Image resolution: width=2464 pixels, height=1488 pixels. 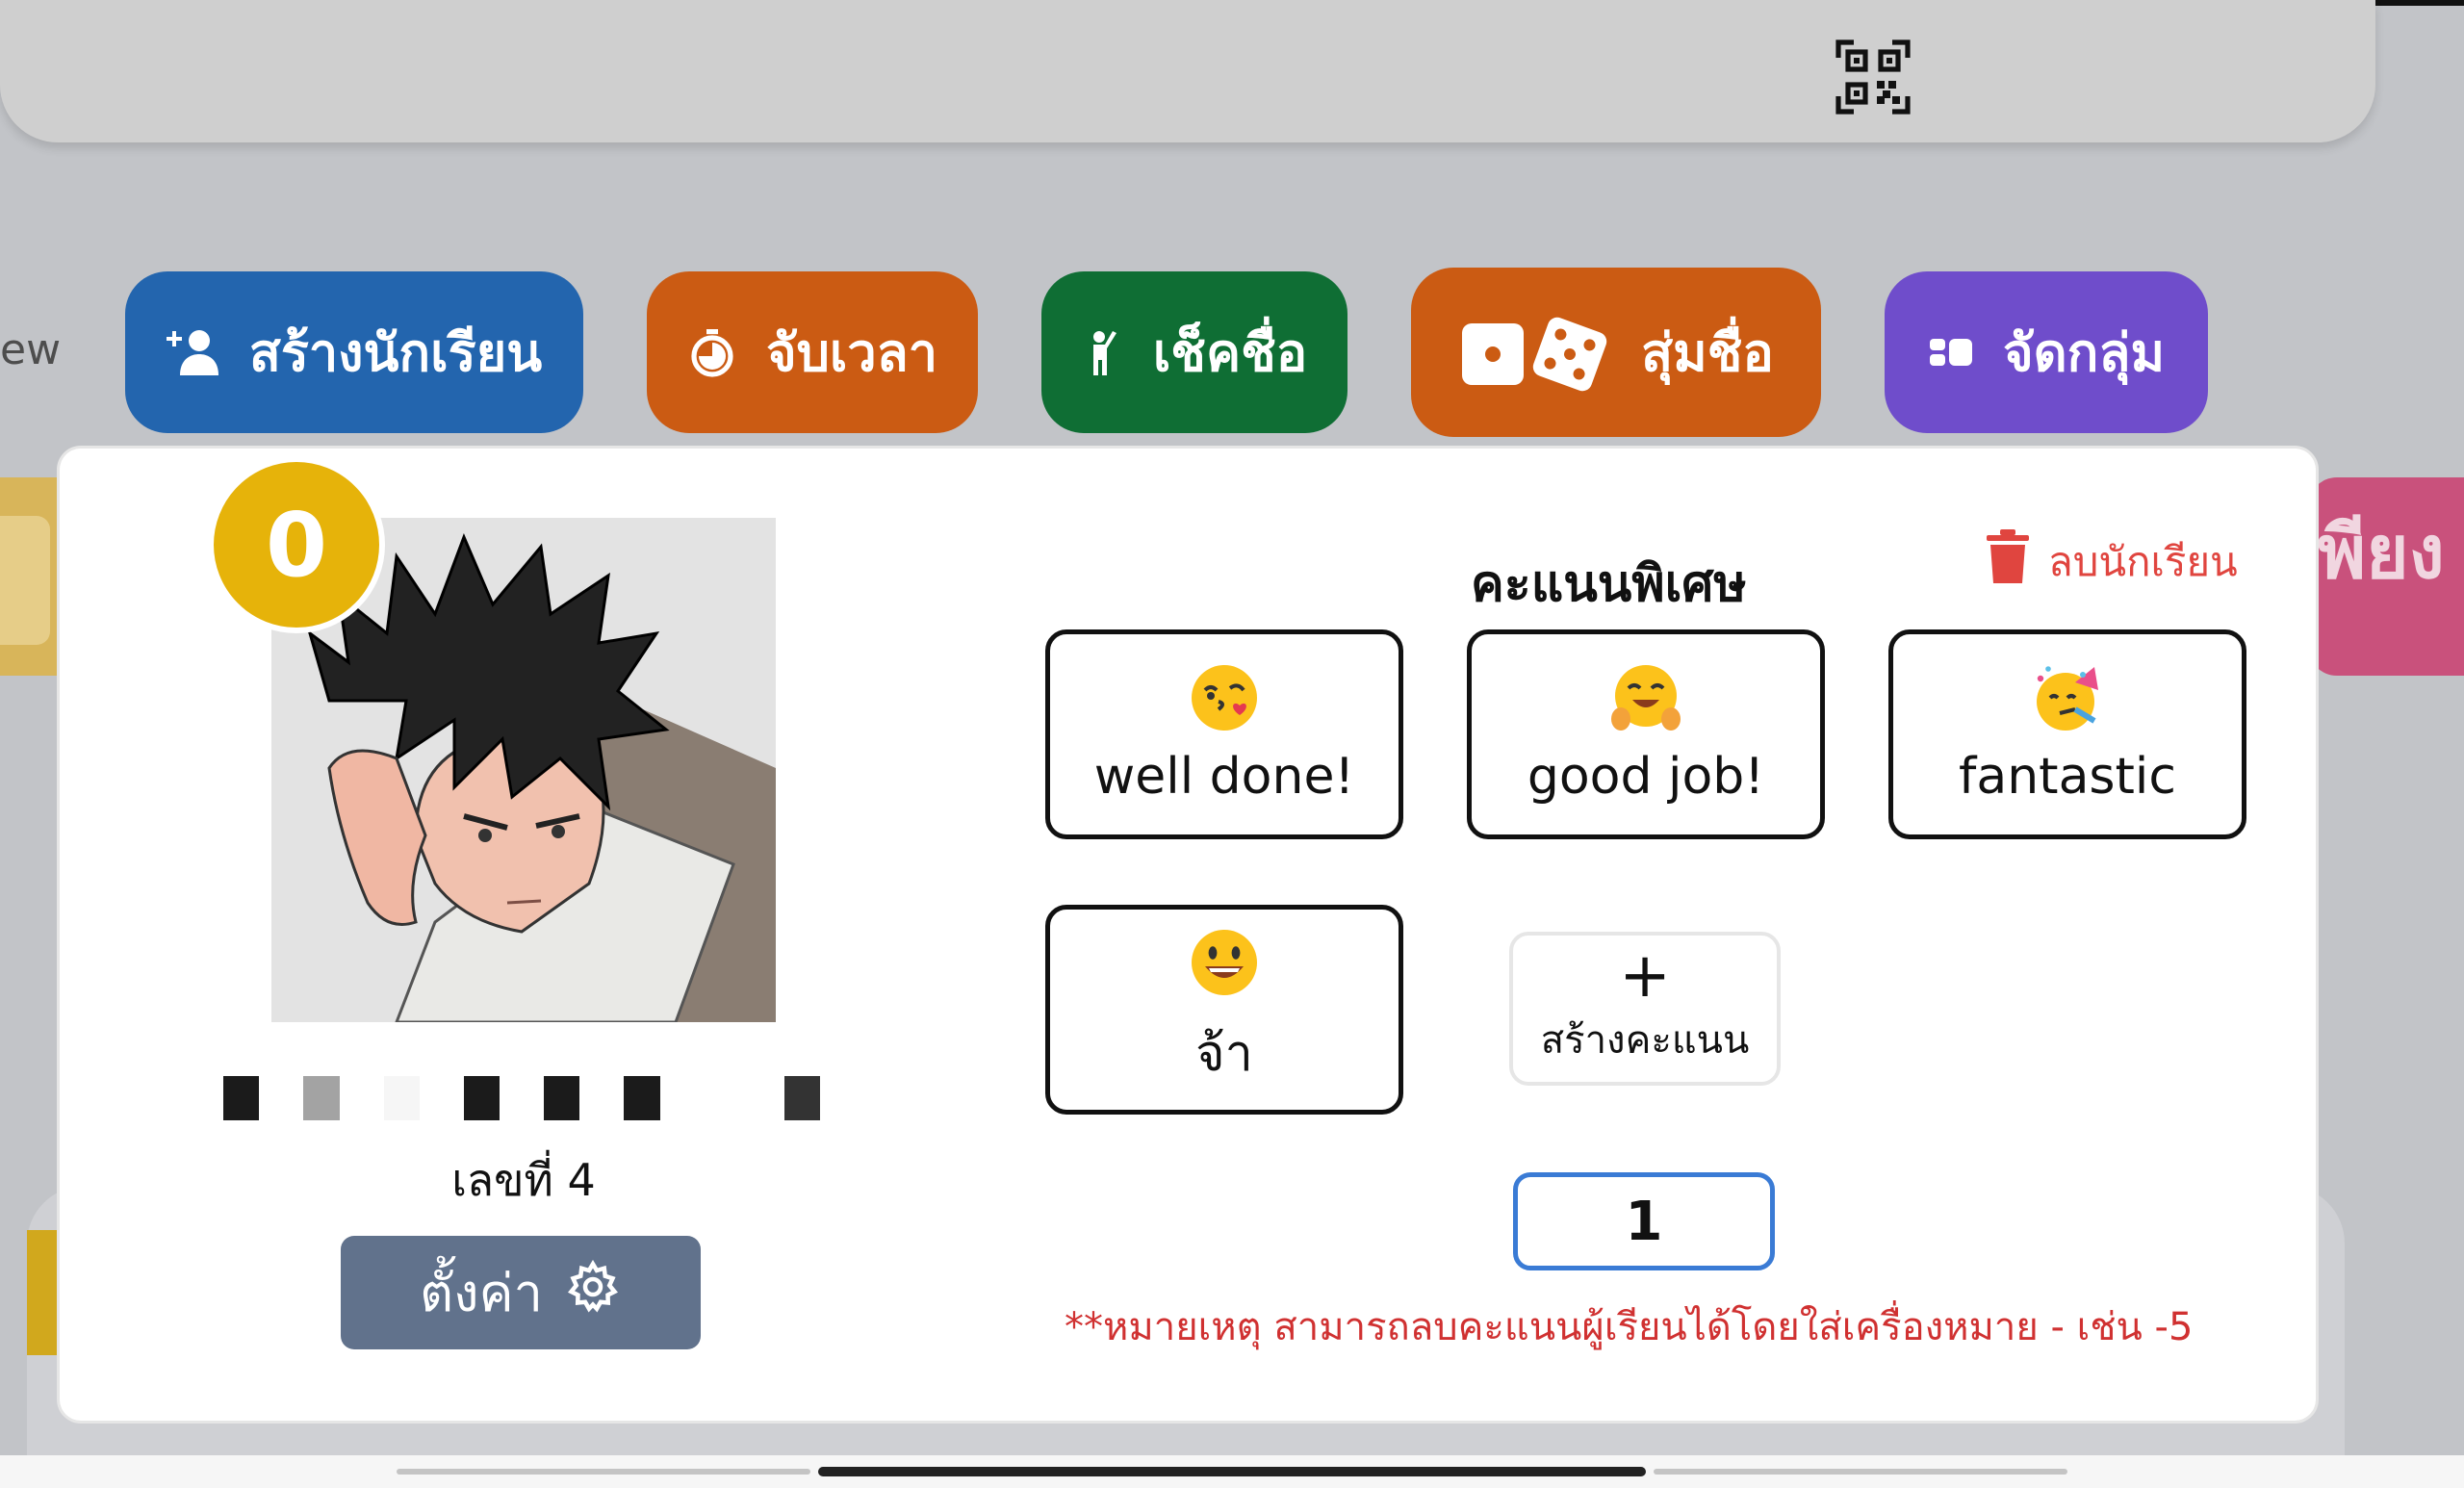 I want to click on attendance-button: เช็คชื่อ, so click(x=1194, y=352).